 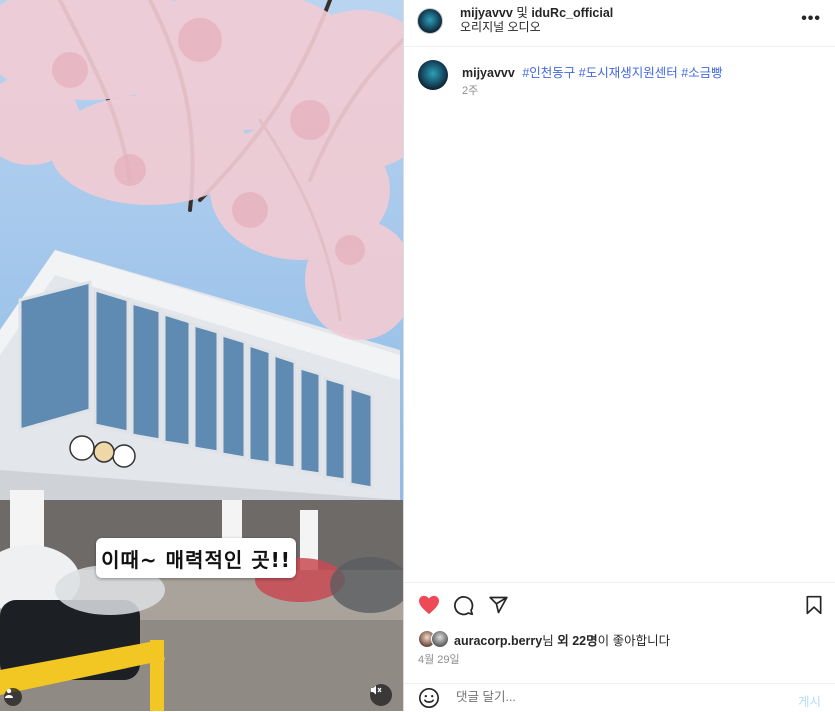 I want to click on ellipsis-icon: •••, so click(x=811, y=19).